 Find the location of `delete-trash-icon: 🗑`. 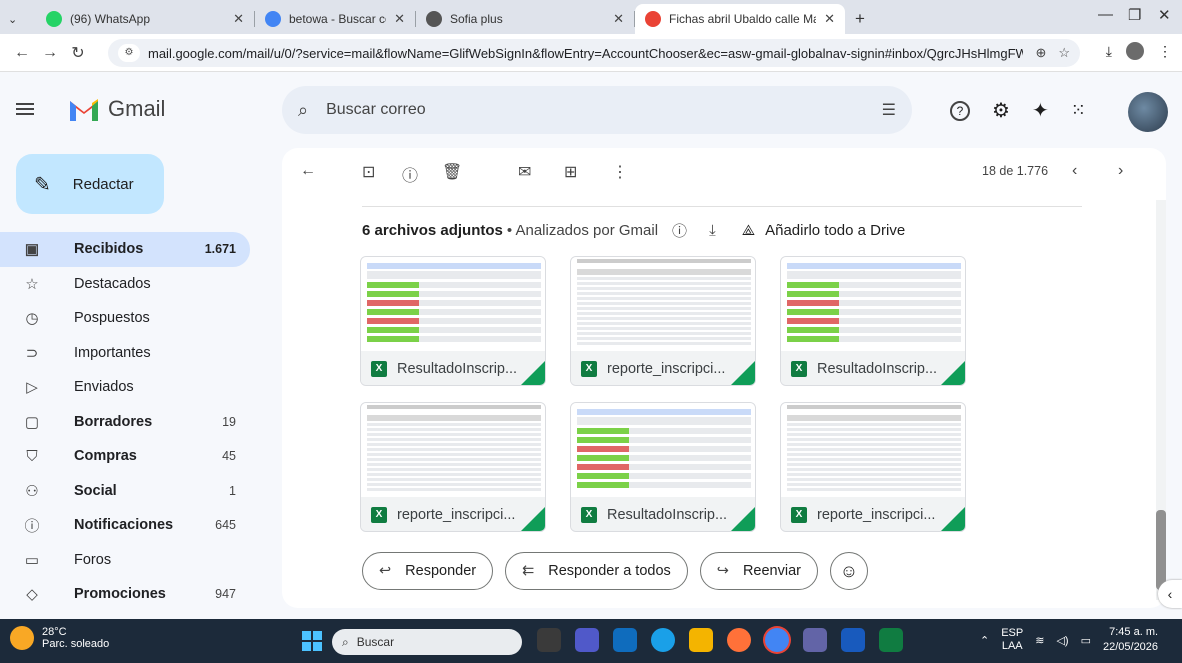

delete-trash-icon: 🗑 is located at coordinates (452, 172).